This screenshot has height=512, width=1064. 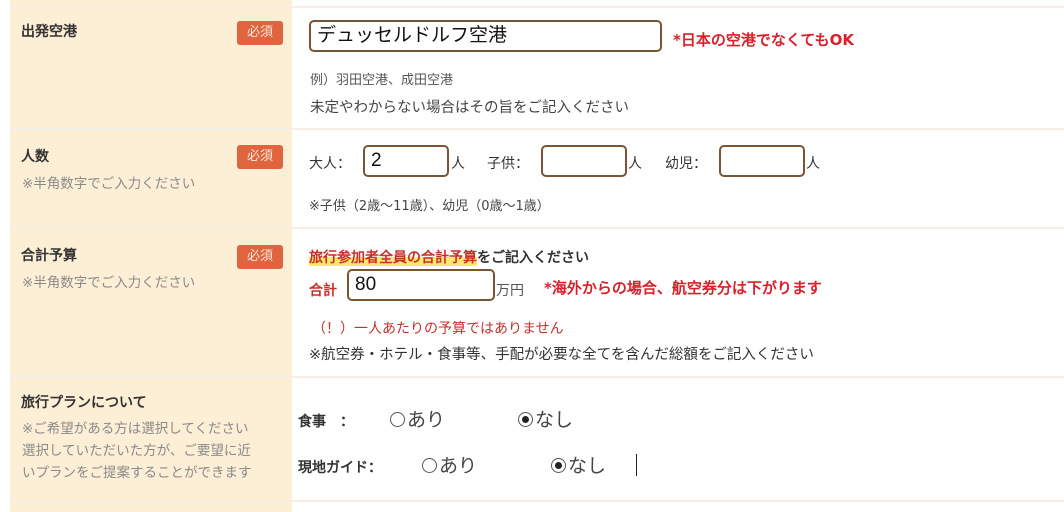 I want to click on field-subnote-3: いプランをご提案することができます, so click(x=137, y=473).